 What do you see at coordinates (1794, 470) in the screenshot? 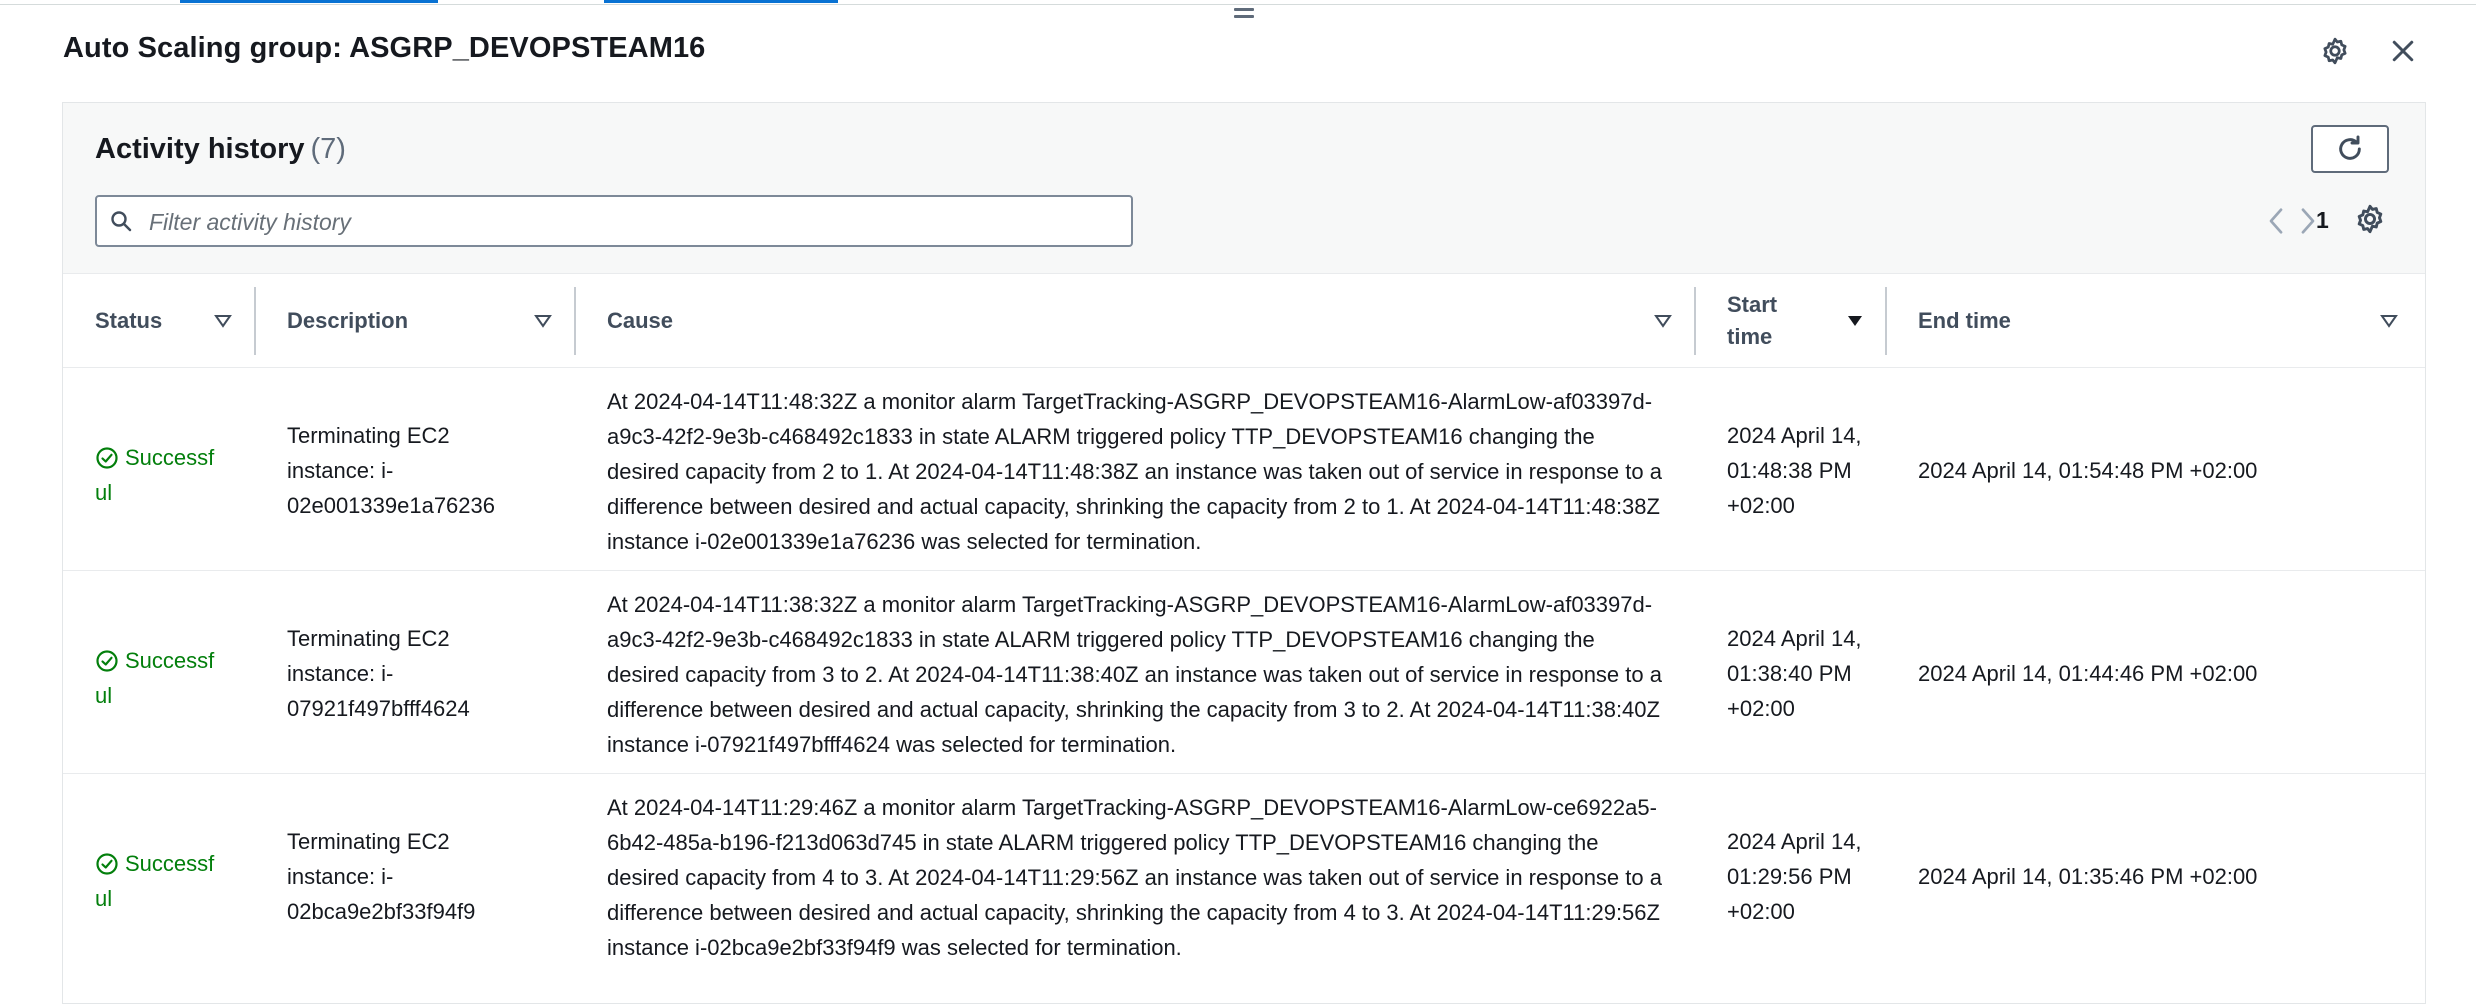
I see `start-time-cell: 2024 April 14, 01:48:38 PM +02:00` at bounding box center [1794, 470].